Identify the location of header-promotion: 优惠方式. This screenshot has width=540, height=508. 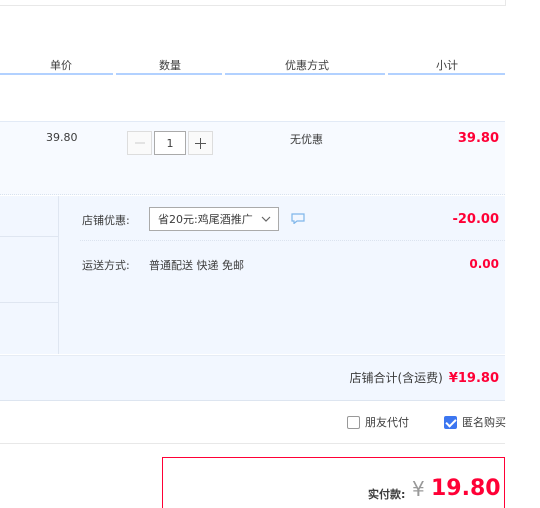
(307, 65).